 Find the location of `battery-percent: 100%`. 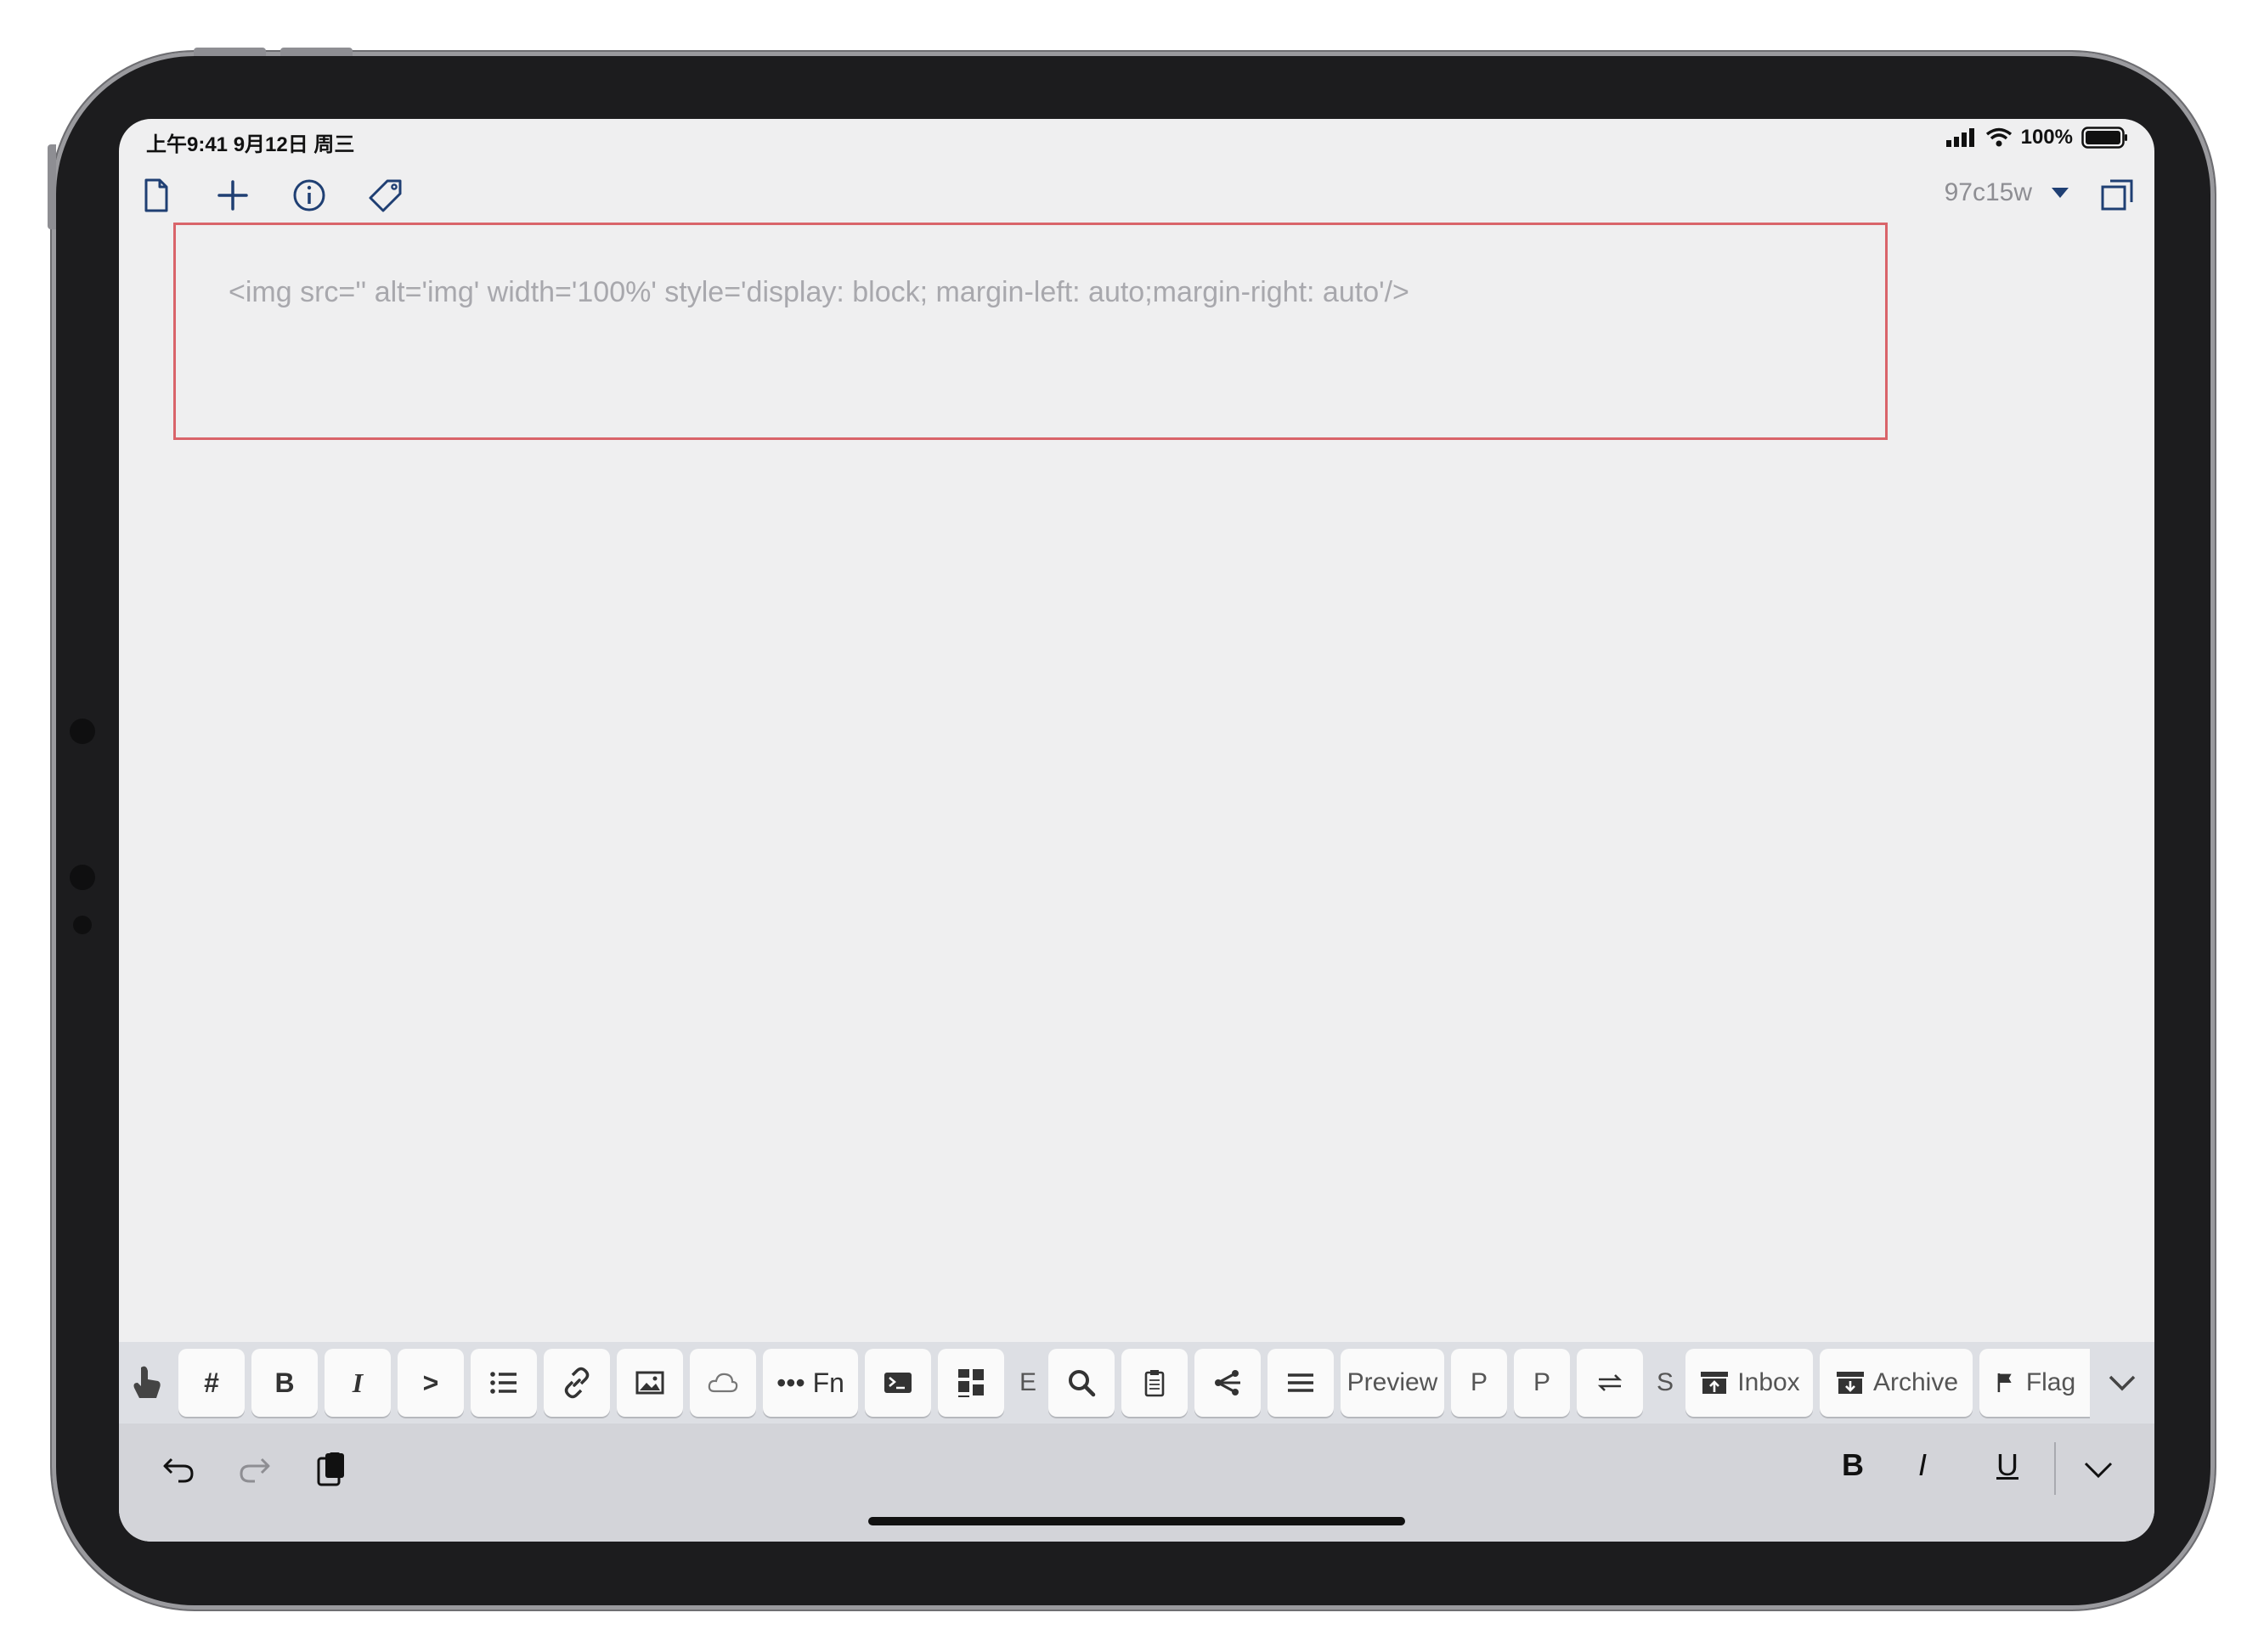

battery-percent: 100% is located at coordinates (2046, 137).